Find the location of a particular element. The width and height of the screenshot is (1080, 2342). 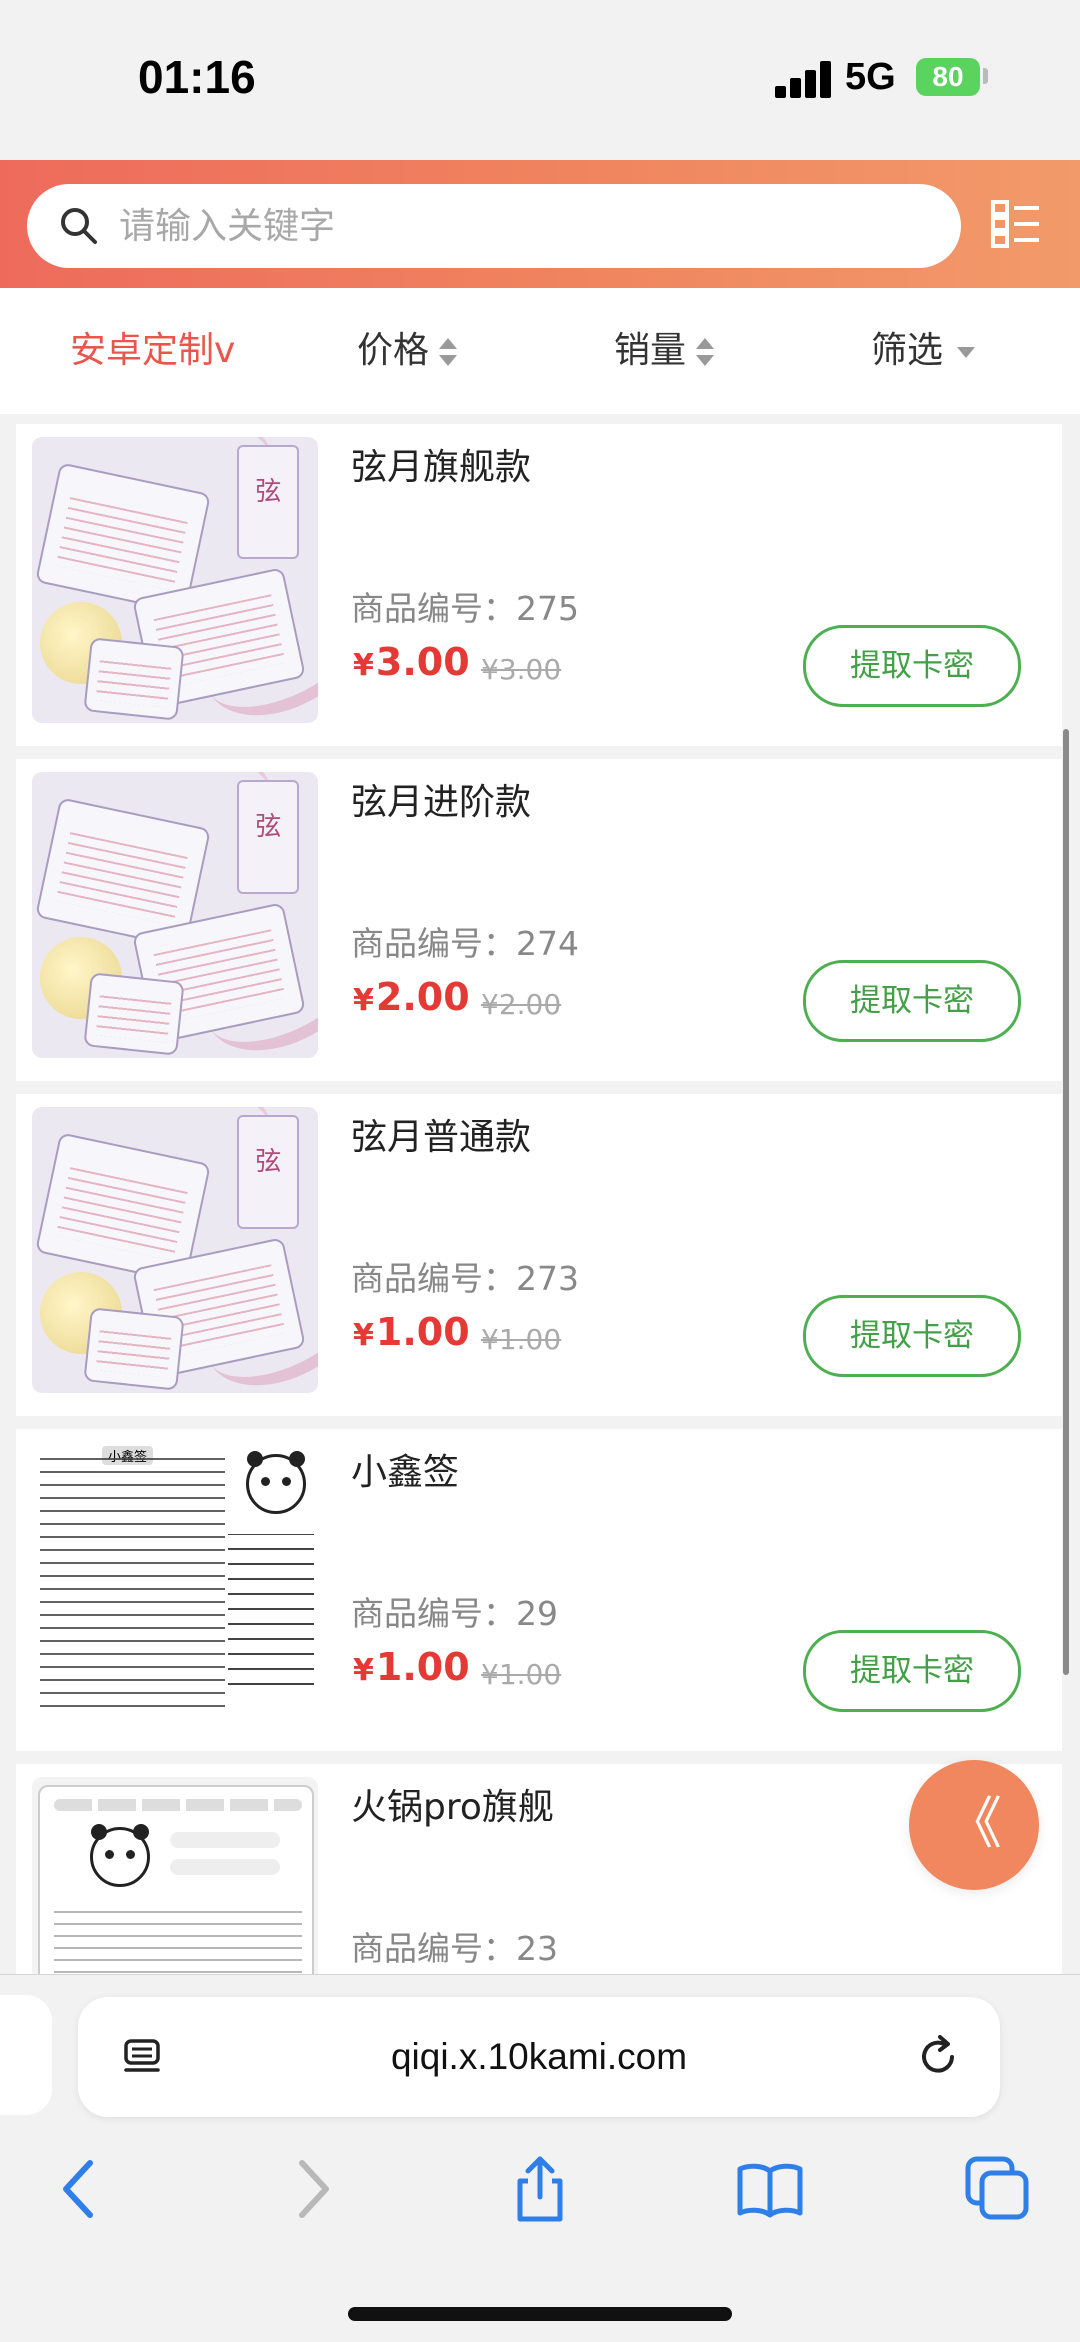

product-card: 弦 弦月旗舰款 商品编号：275 ¥3.00 ¥3.00 提取卡密 is located at coordinates (539, 585).